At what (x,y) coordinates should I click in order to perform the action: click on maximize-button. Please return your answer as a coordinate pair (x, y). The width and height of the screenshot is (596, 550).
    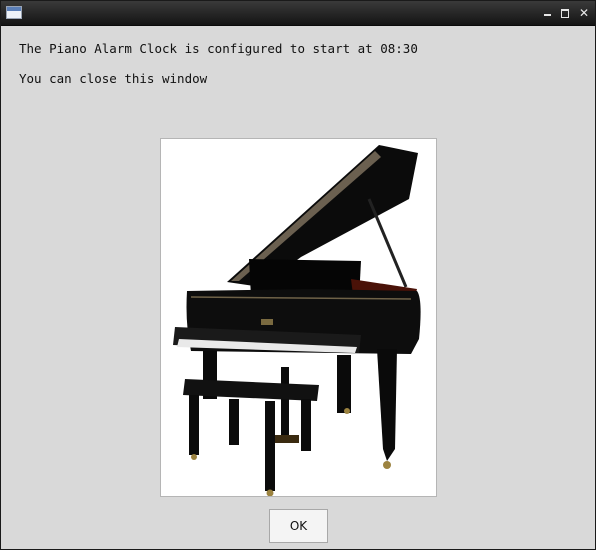
    Looking at the image, I should click on (565, 13).